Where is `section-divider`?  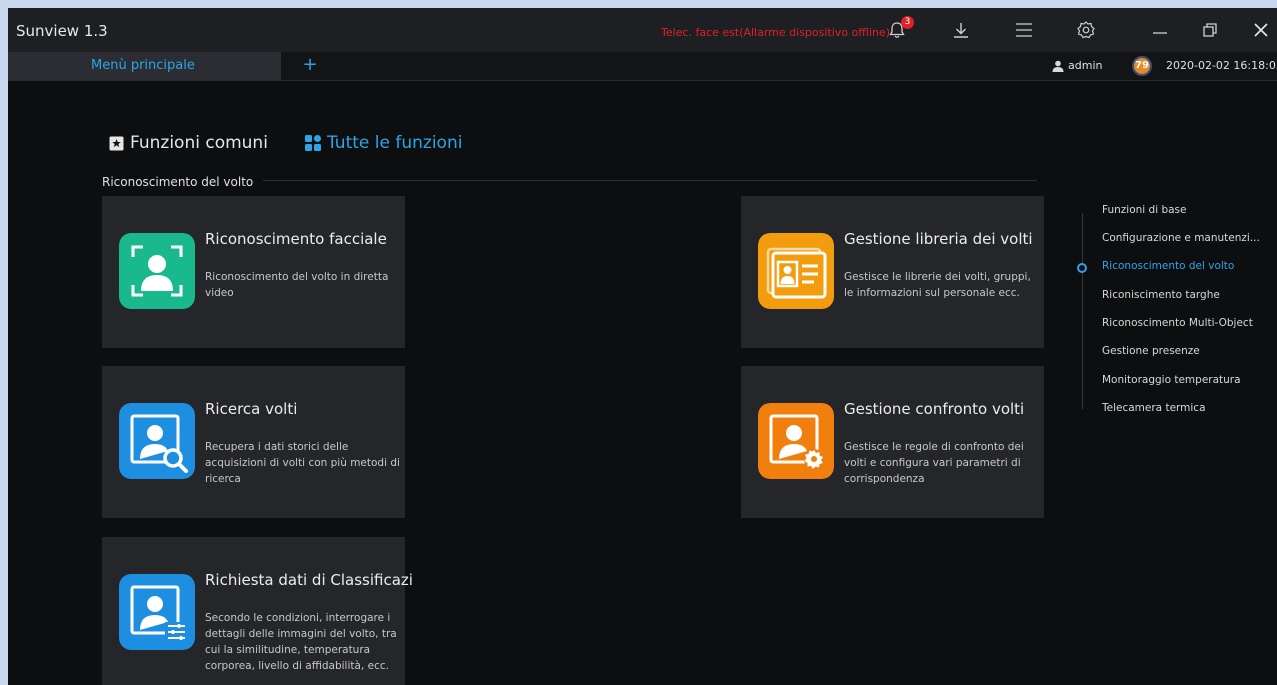
section-divider is located at coordinates (650, 180).